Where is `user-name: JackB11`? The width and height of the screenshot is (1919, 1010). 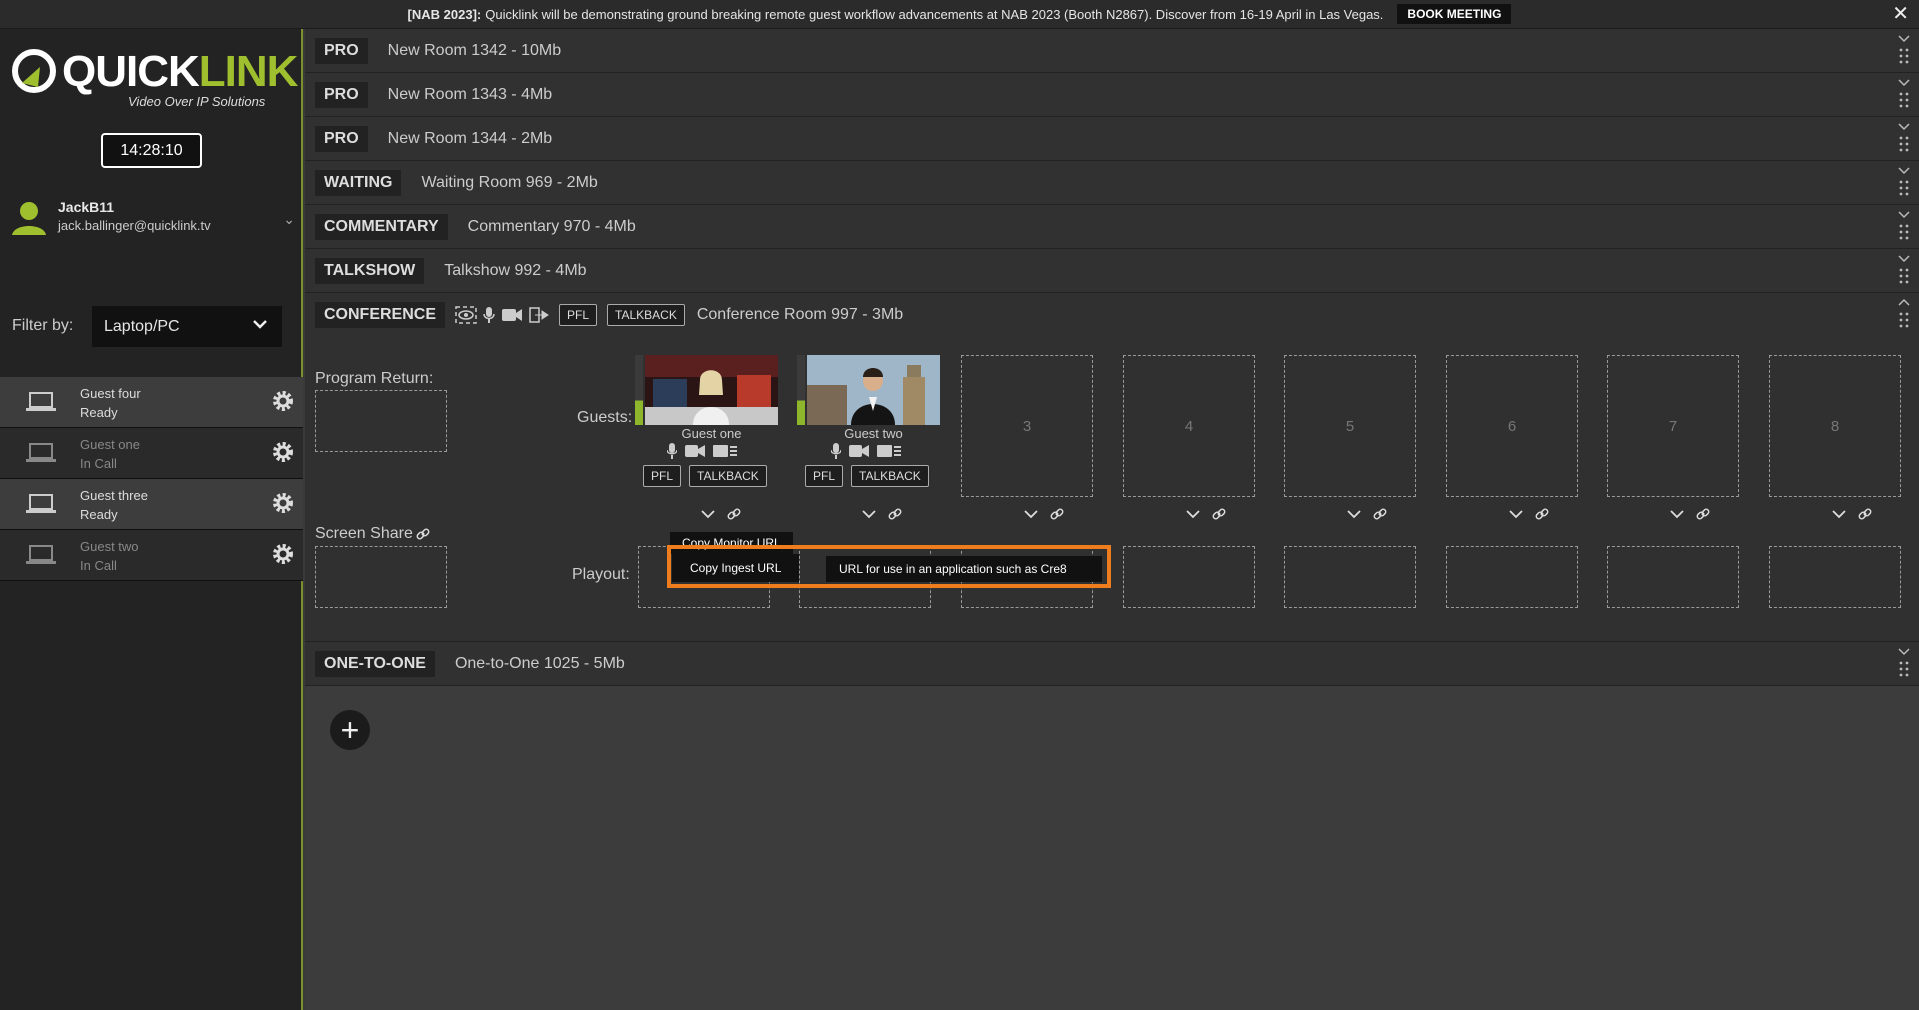 user-name: JackB11 is located at coordinates (86, 207).